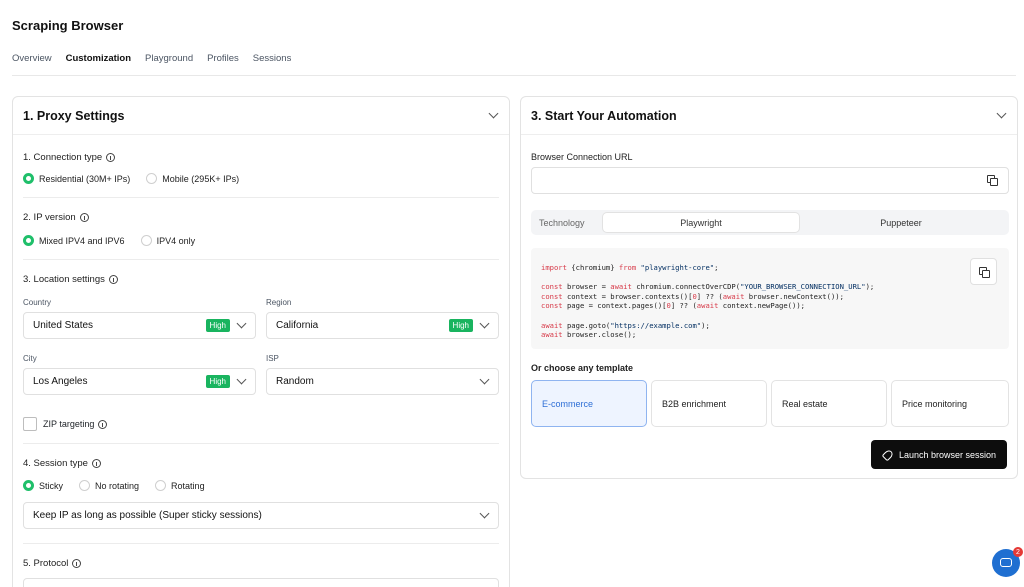 Image resolution: width=1024 pixels, height=587 pixels. I want to click on radio-no-rotating: No rotating, so click(109, 485).